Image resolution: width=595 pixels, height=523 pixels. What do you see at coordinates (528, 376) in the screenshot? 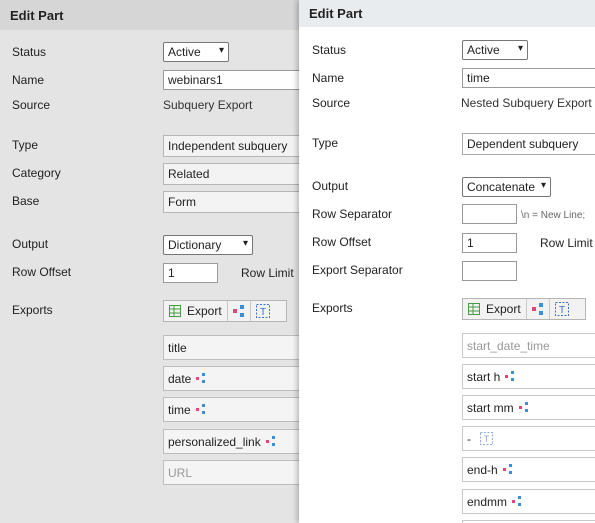
I see `export-item-start-h: start h` at bounding box center [528, 376].